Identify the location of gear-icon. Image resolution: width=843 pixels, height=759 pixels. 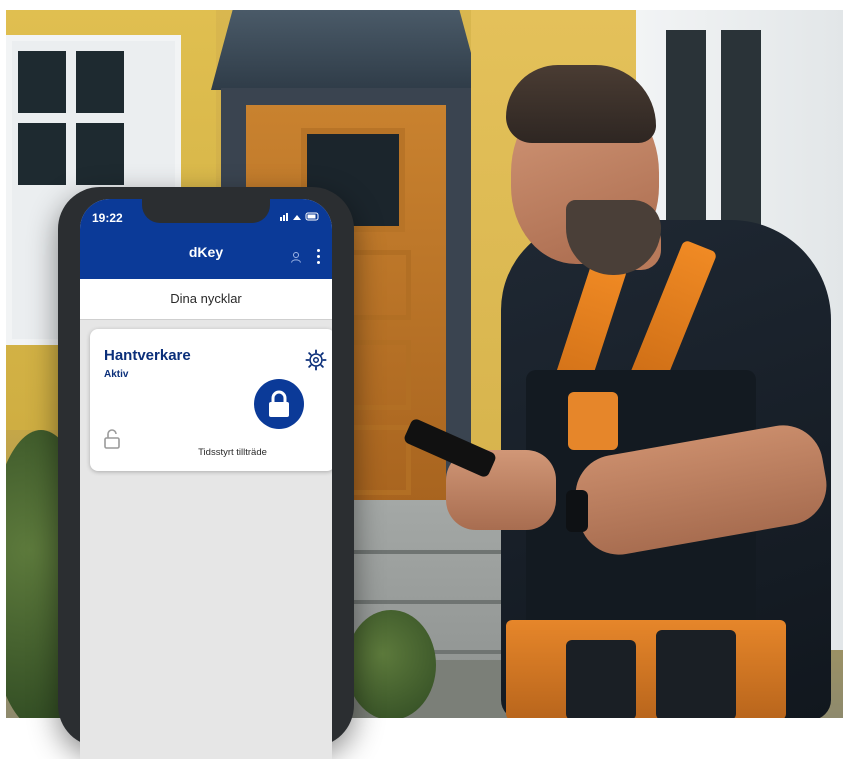
(316, 360).